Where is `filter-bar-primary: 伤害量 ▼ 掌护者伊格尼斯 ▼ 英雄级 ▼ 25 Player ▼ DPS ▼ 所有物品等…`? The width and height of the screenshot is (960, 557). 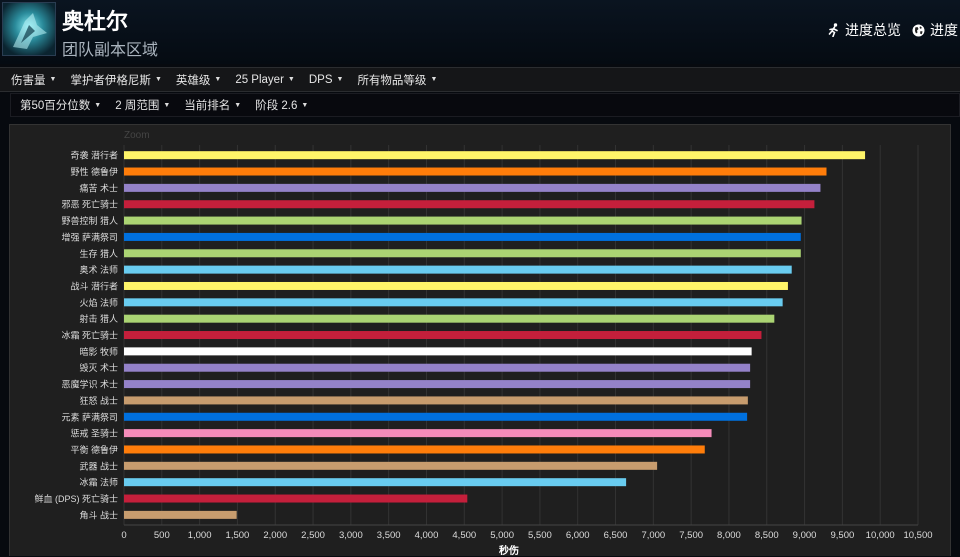
filter-bar-primary: 伤害量 ▼ 掌护者伊格尼斯 ▼ 英雄级 ▼ 25 Player ▼ DPS ▼ 所有物品等… is located at coordinates (480, 79).